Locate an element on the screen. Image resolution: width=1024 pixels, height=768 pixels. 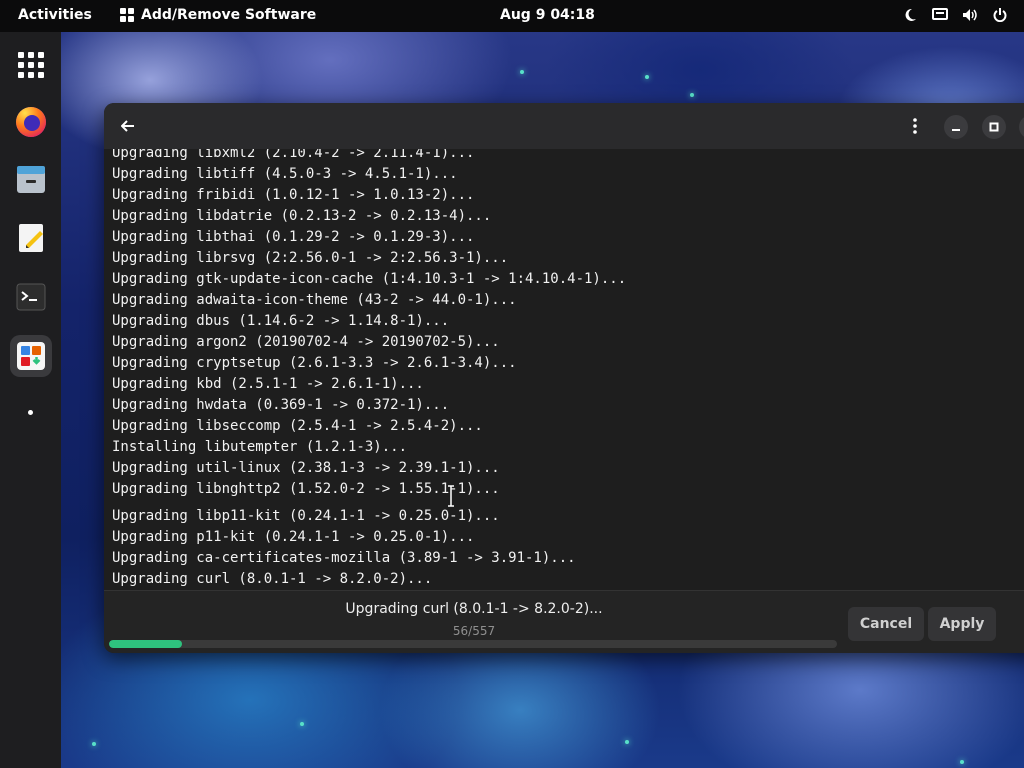
app-grid-icon is located at coordinates (127, 15).